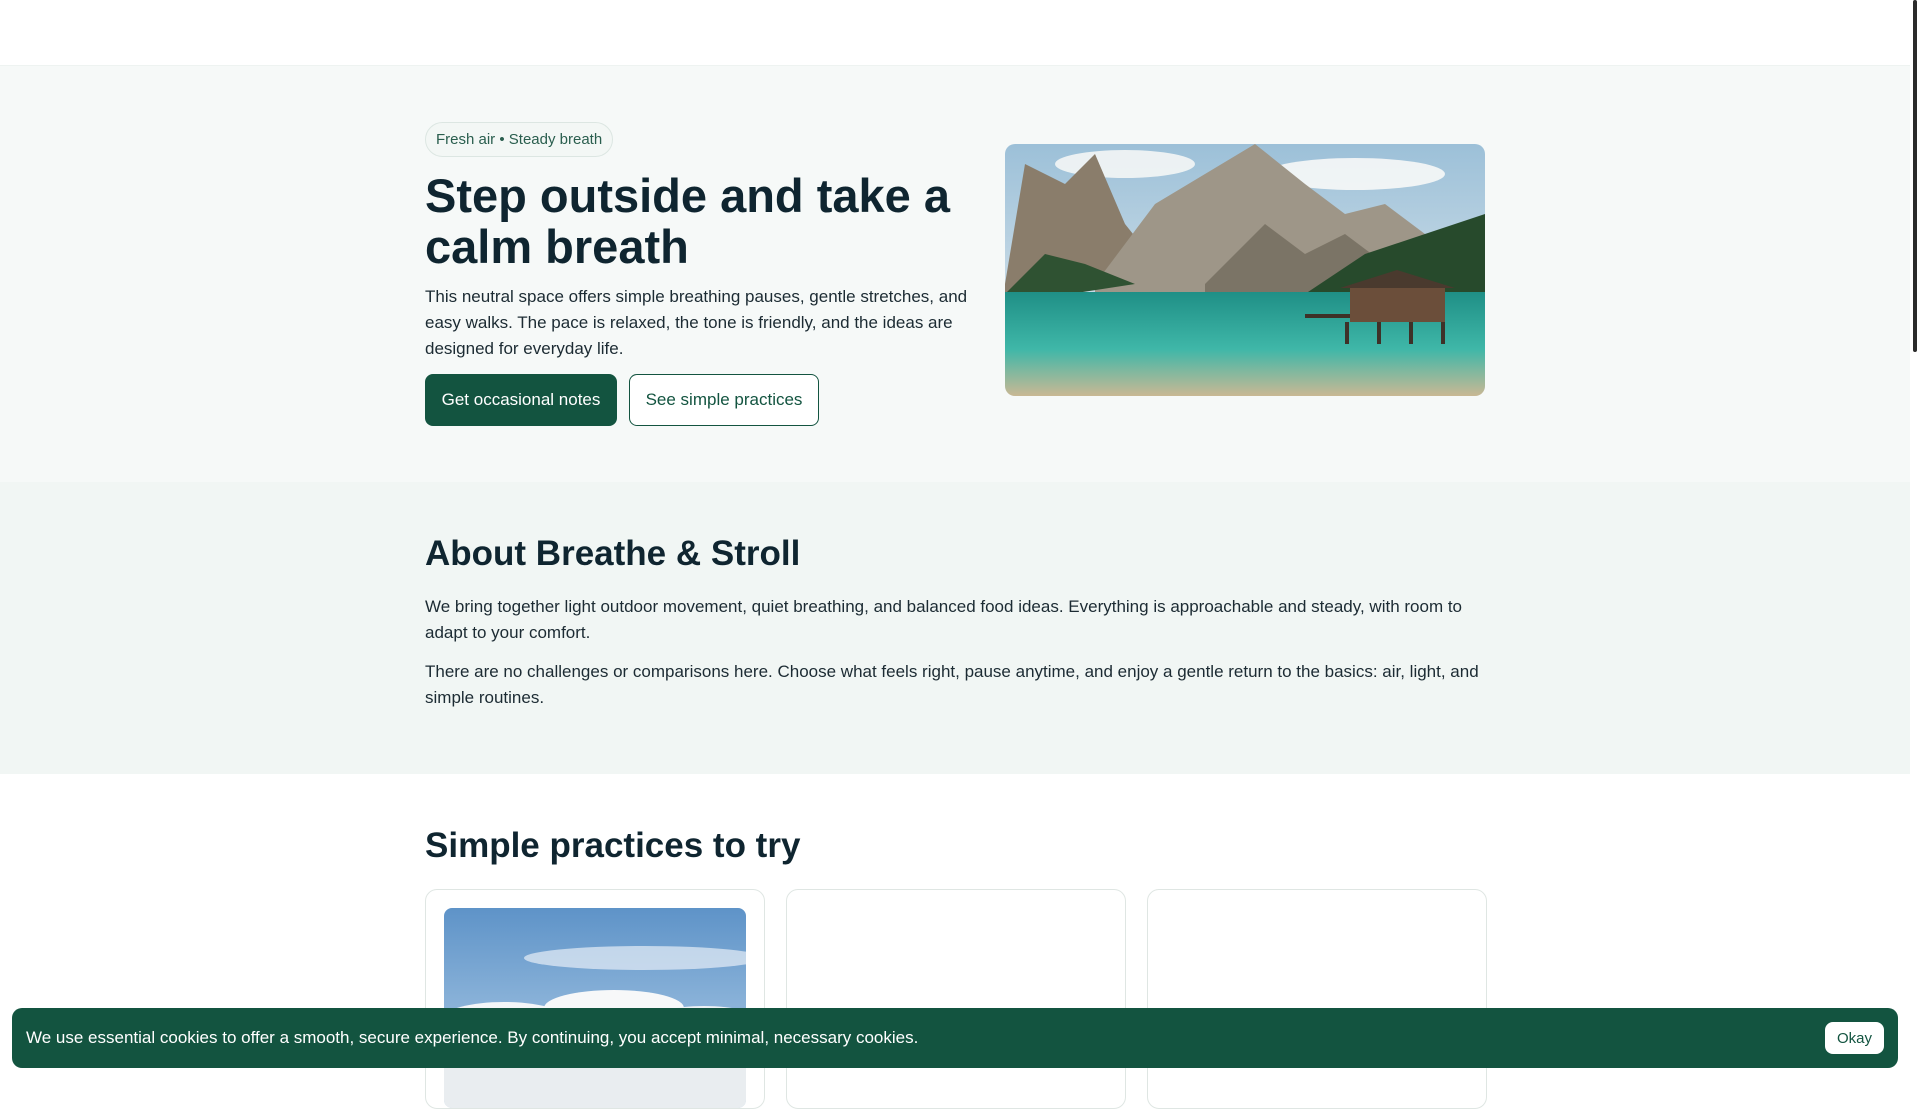 Image resolution: width=1920 pixels, height=1109 pixels. What do you see at coordinates (519, 139) in the screenshot?
I see `hero-tag-pill: Fresh air • Steady breath` at bounding box center [519, 139].